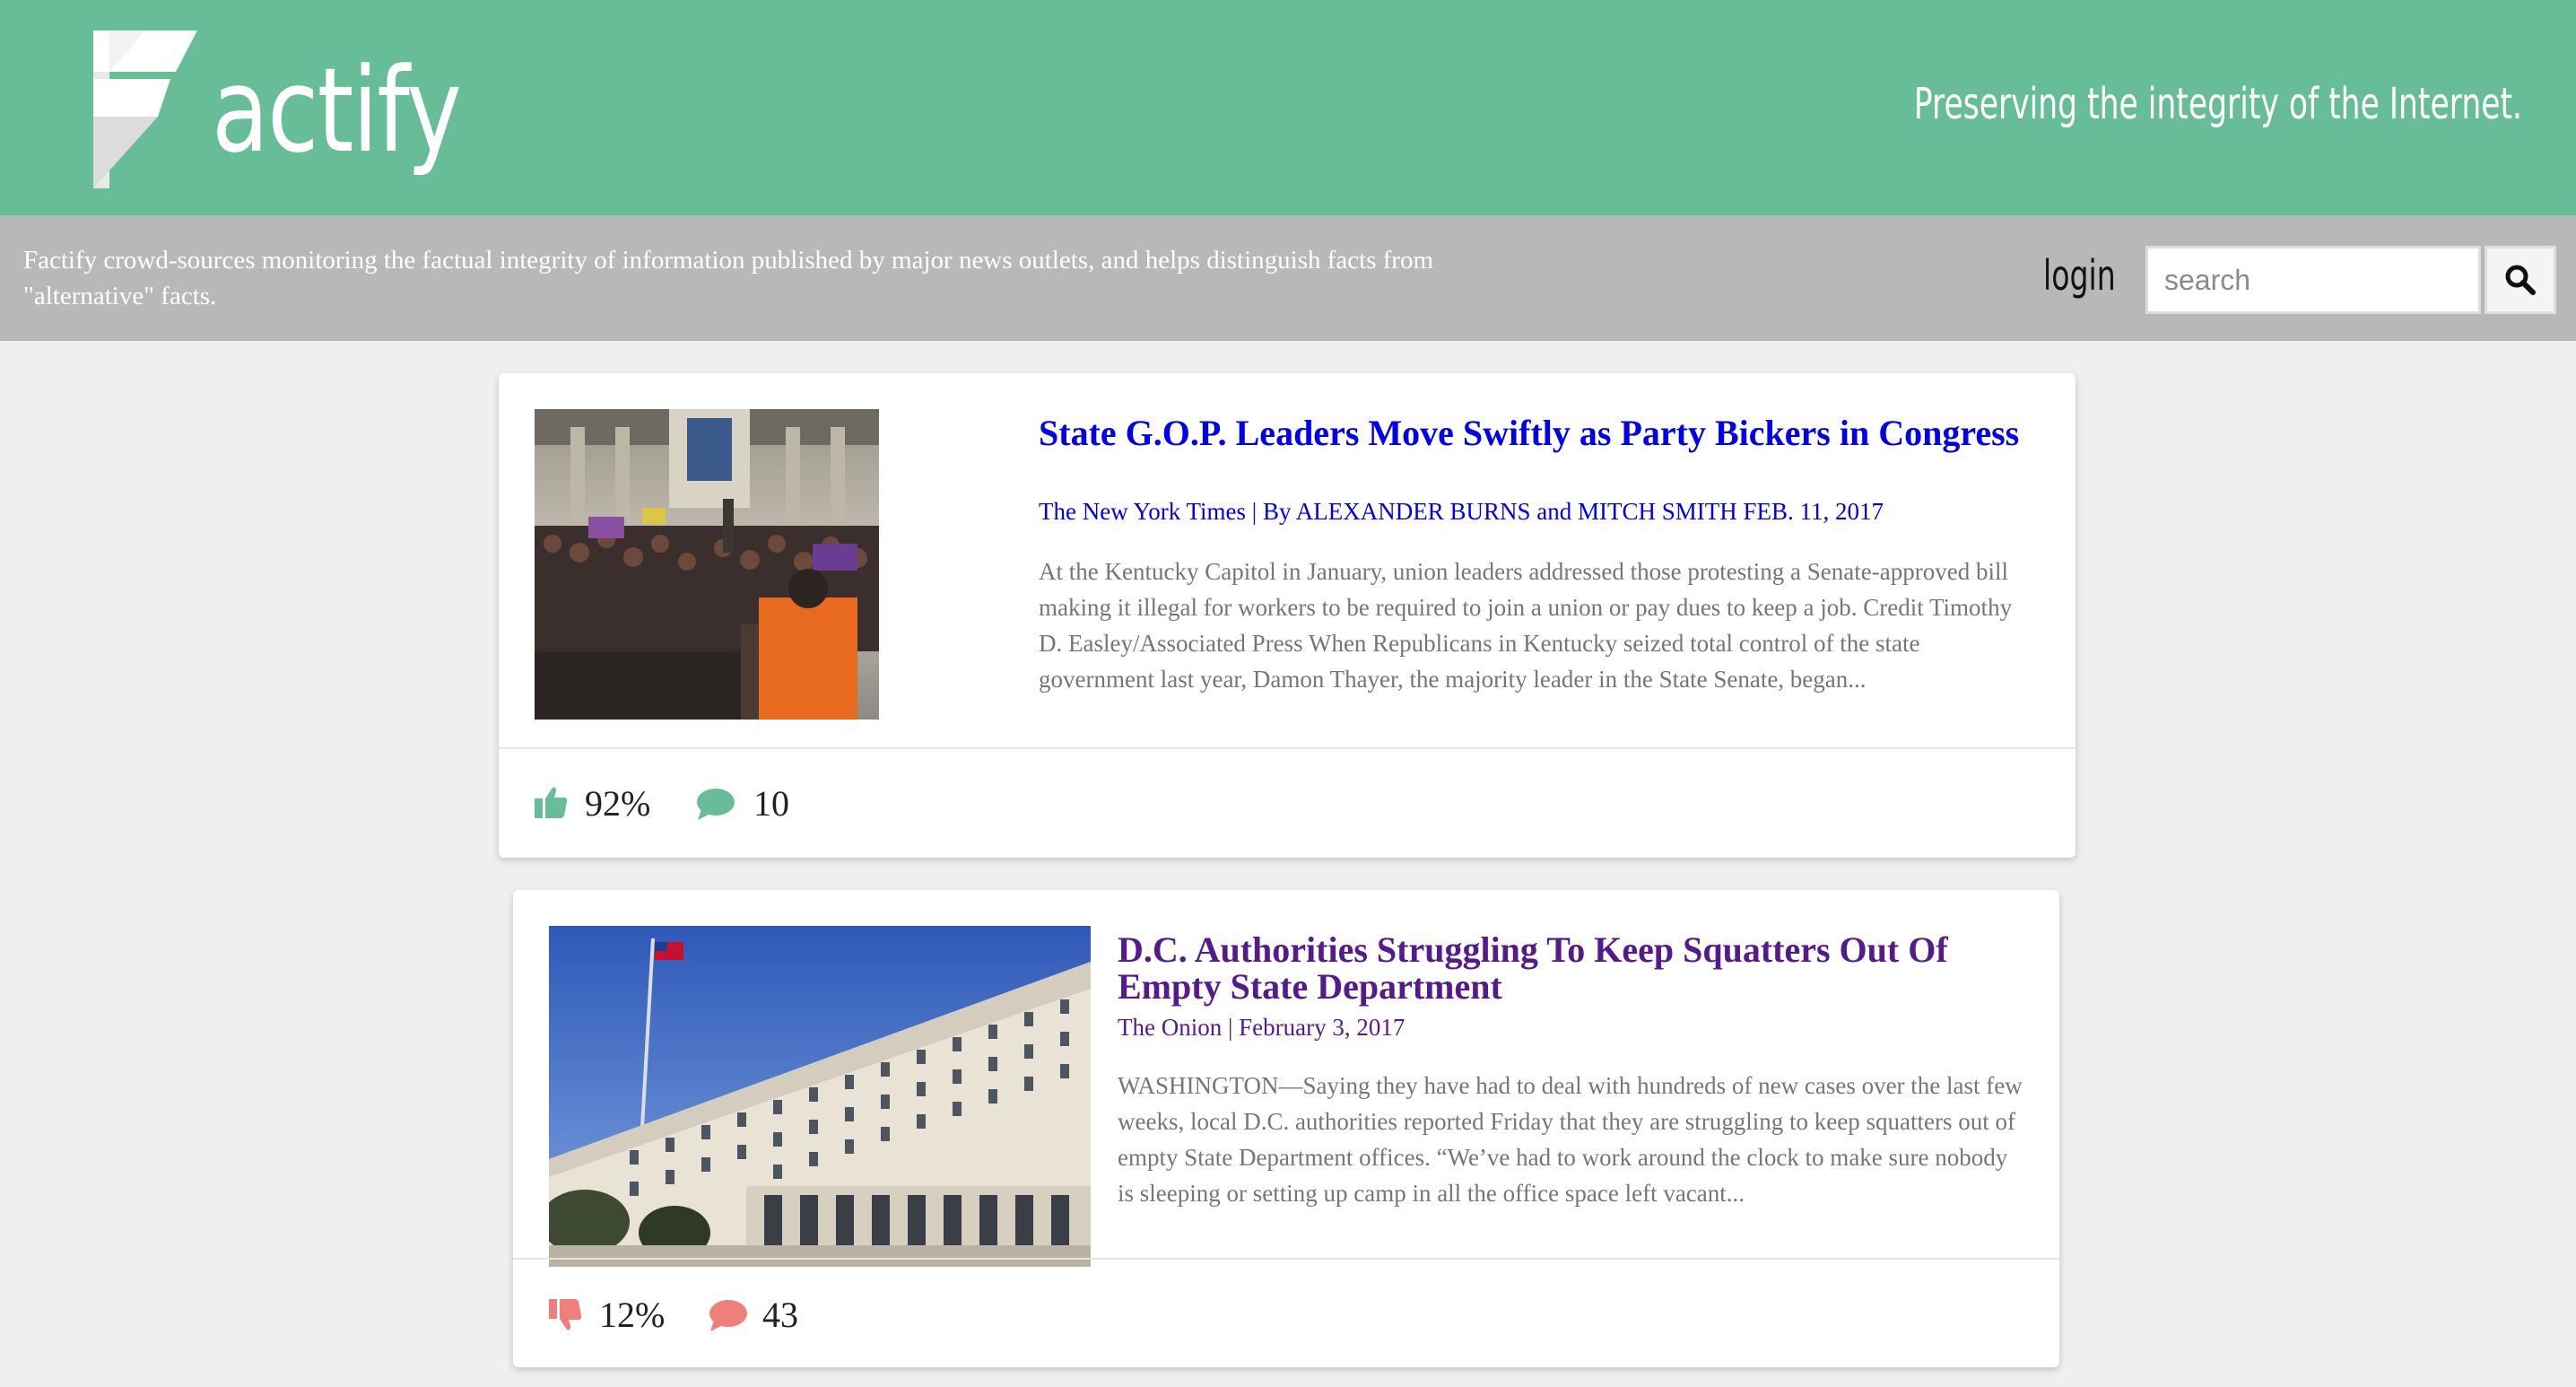 This screenshot has height=1387, width=2576. I want to click on comment-count: 10, so click(771, 803).